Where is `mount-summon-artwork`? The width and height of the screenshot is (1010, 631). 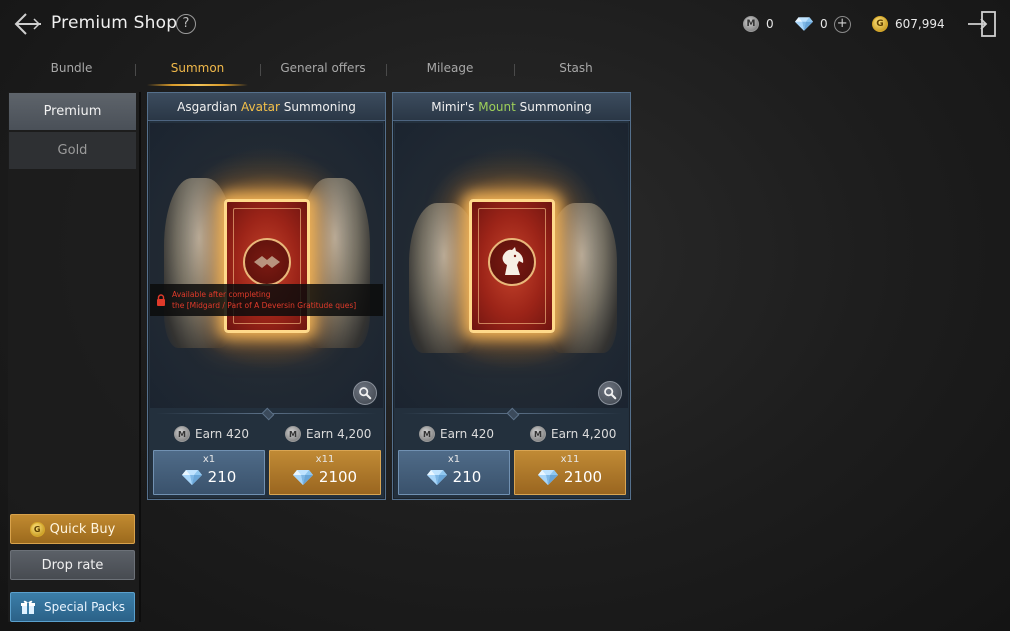 mount-summon-artwork is located at coordinates (511, 265).